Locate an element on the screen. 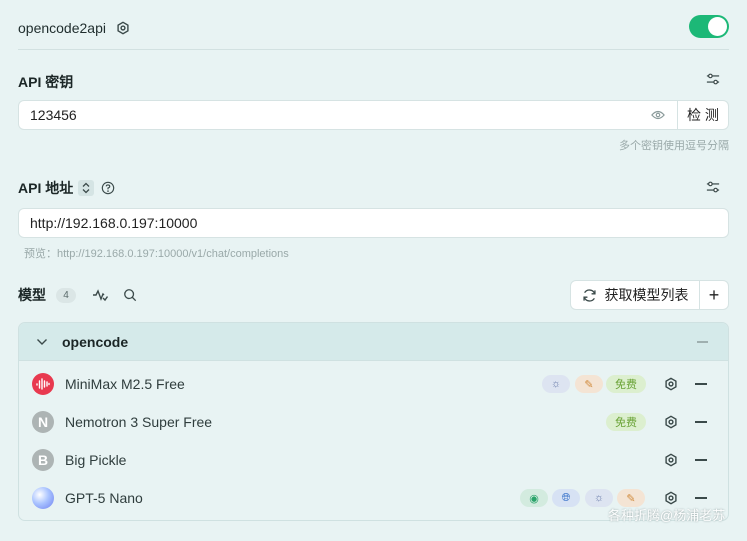  model-group-name: opencode is located at coordinates (95, 341).